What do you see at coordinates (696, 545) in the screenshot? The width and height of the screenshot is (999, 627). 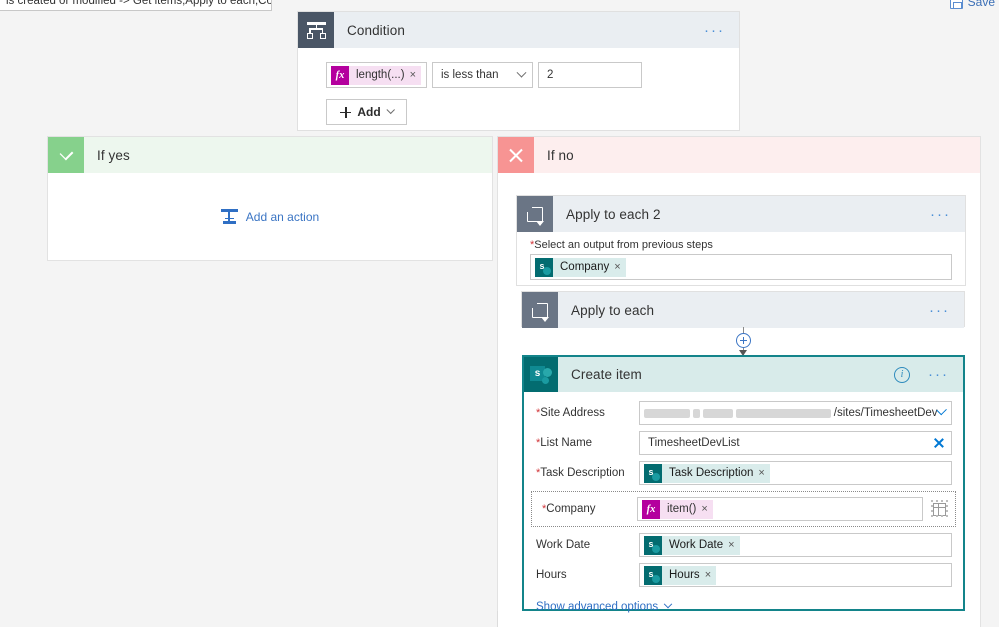 I see `work-date-token-label: Work Date` at bounding box center [696, 545].